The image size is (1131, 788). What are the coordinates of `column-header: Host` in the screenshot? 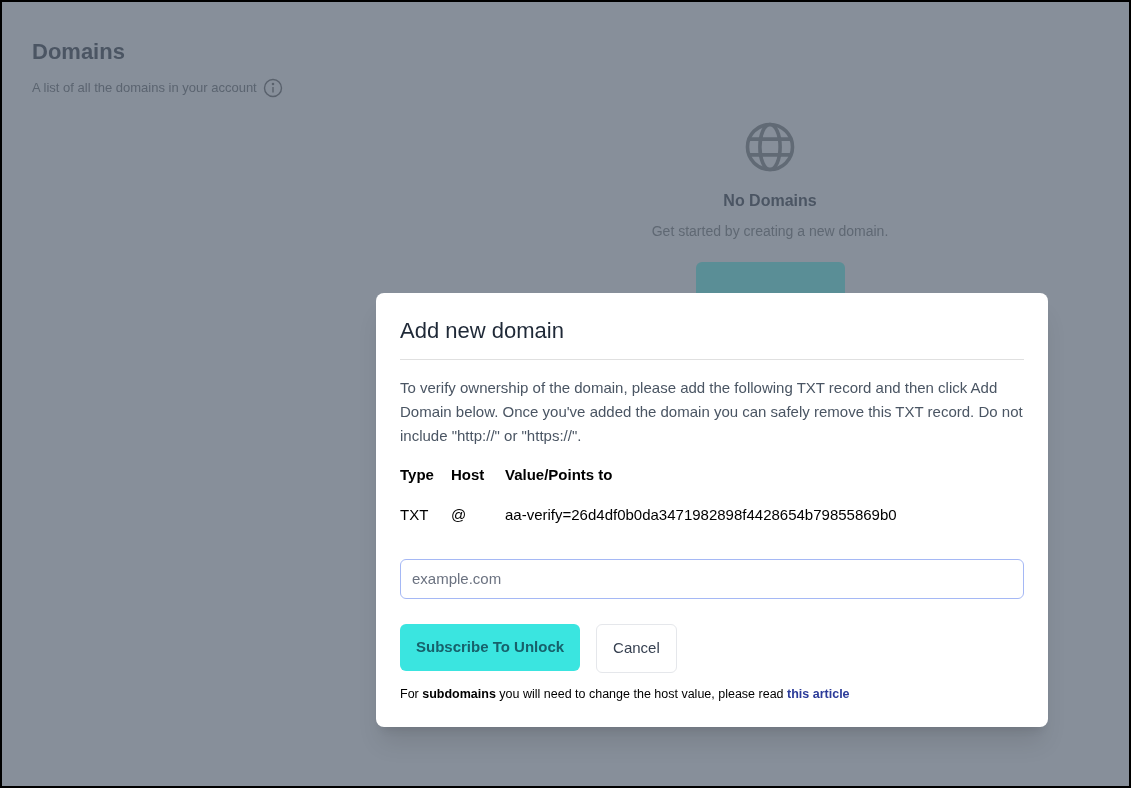 It's located at (468, 474).